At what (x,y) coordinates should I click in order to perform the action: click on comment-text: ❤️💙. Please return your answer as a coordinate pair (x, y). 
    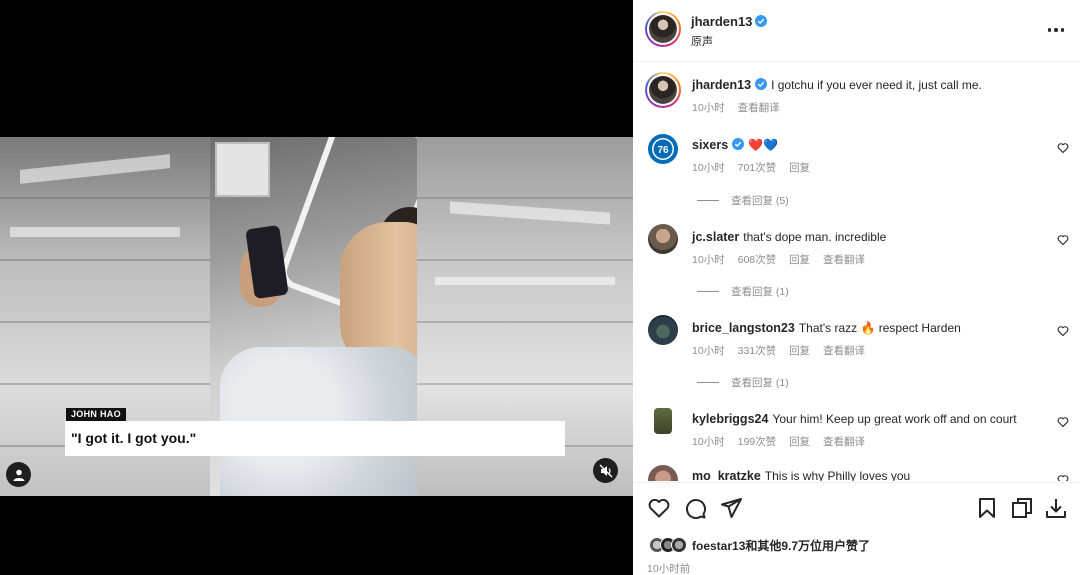
    Looking at the image, I should click on (763, 145).